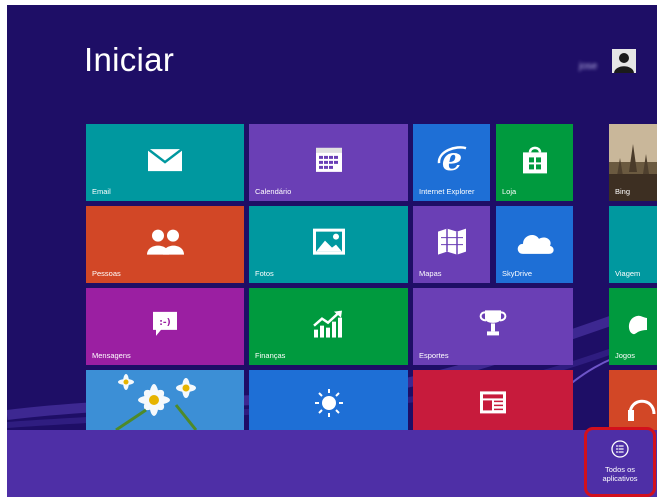 The width and height of the screenshot is (657, 497). Describe the element at coordinates (628, 273) in the screenshot. I see `tile-viagem-label: Viagem` at that location.